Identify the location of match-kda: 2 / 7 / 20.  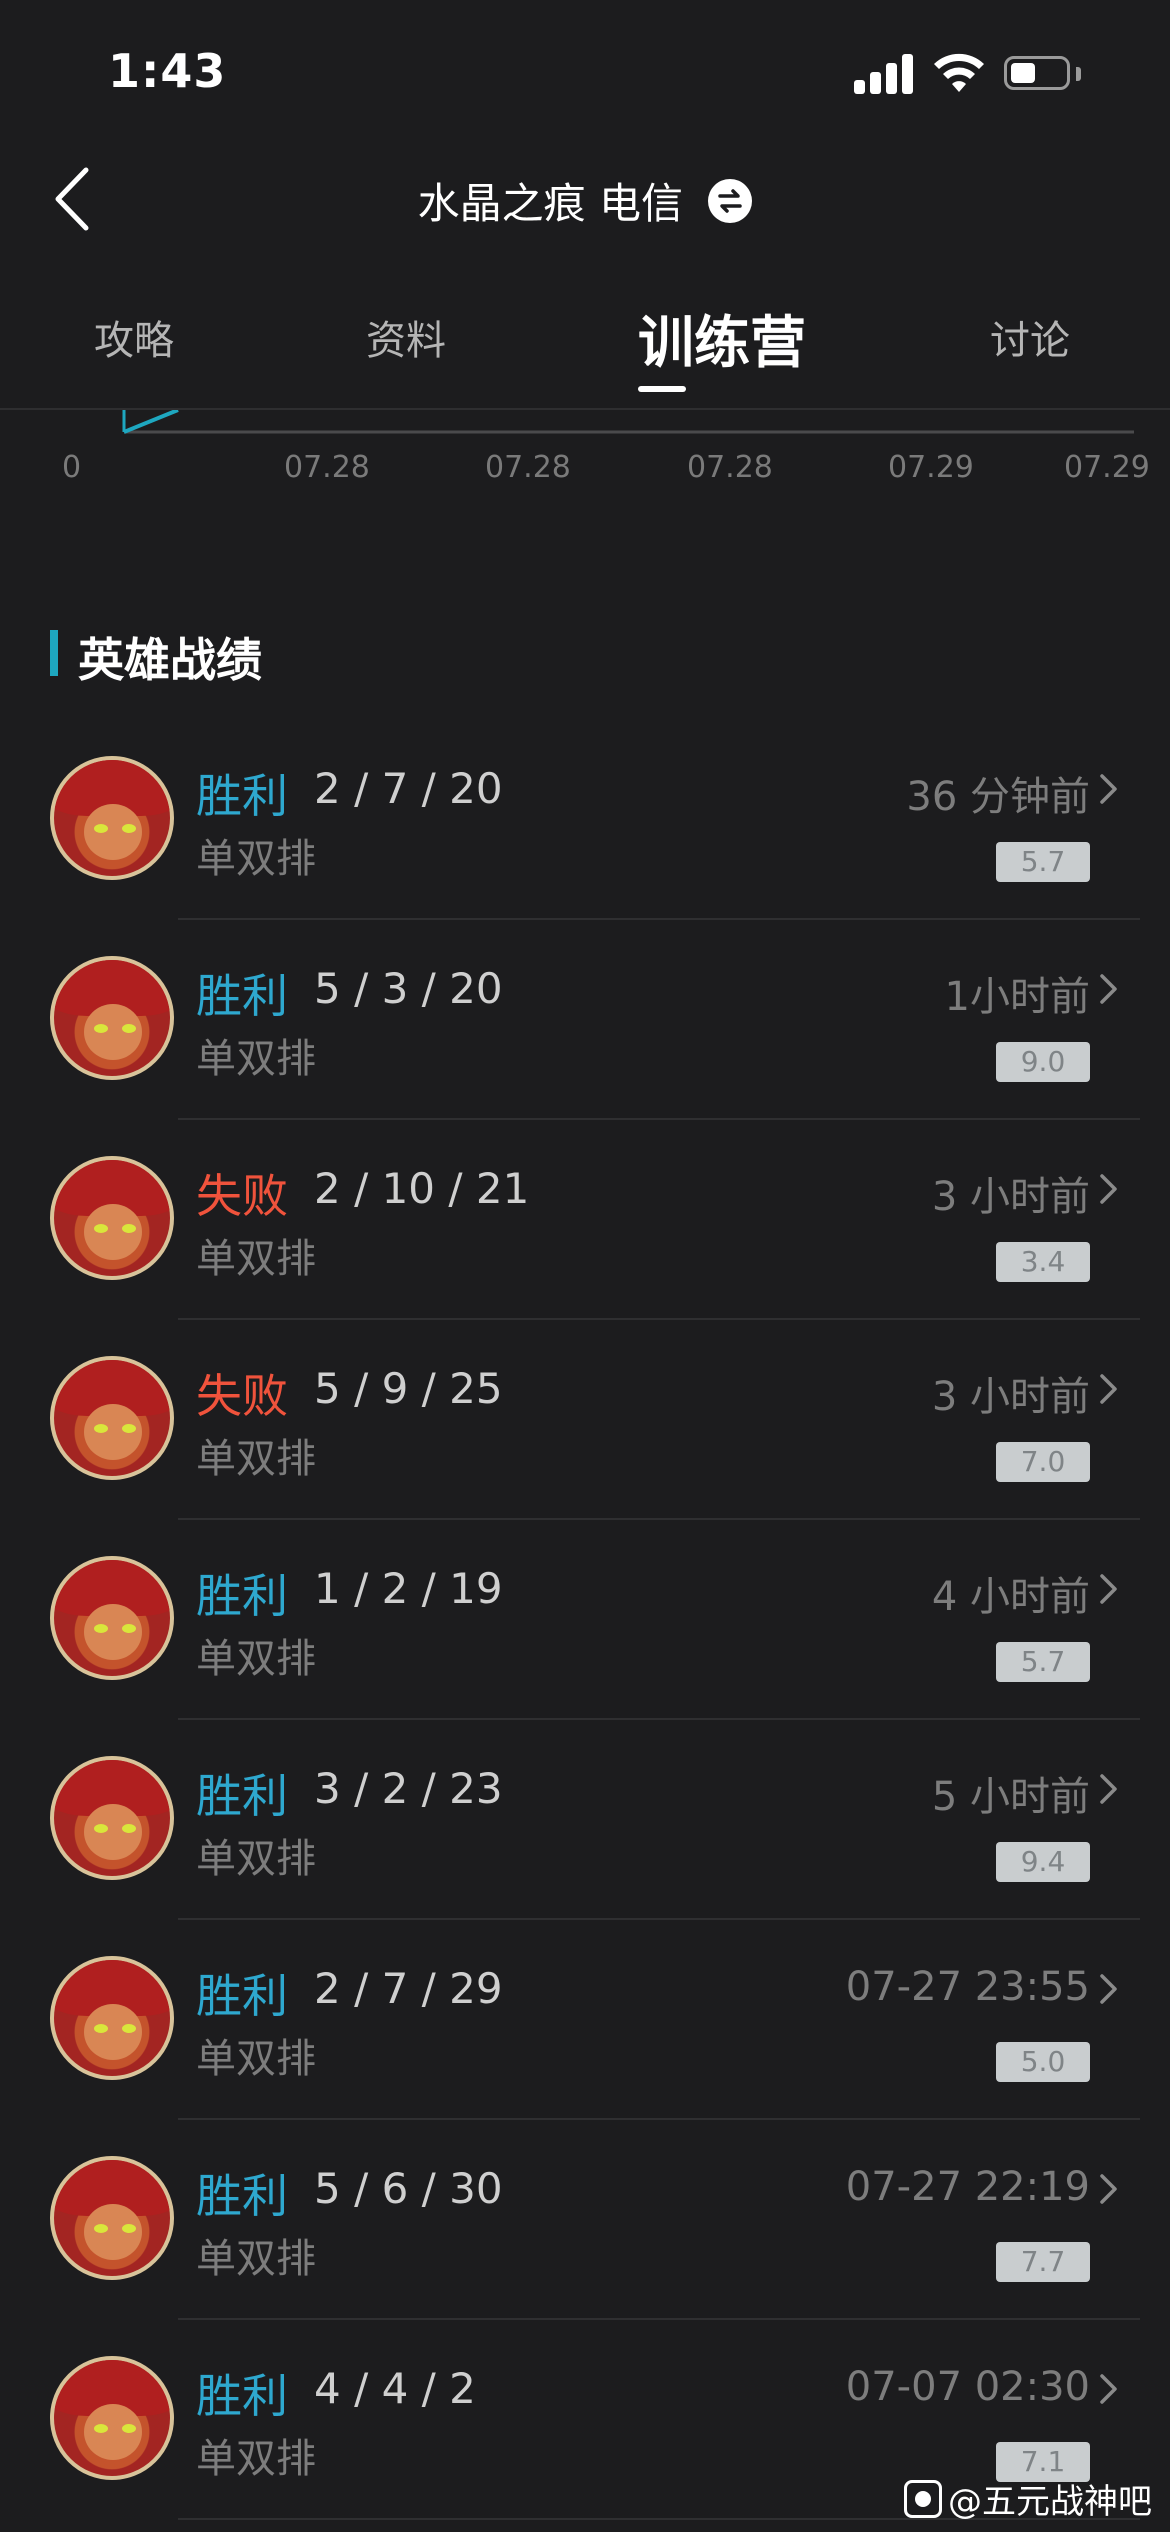
(408, 788).